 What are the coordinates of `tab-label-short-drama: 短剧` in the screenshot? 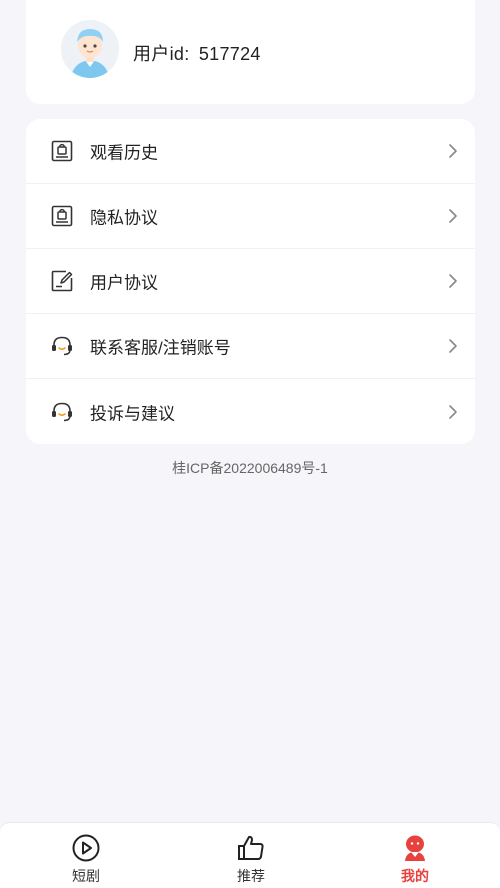 It's located at (86, 876).